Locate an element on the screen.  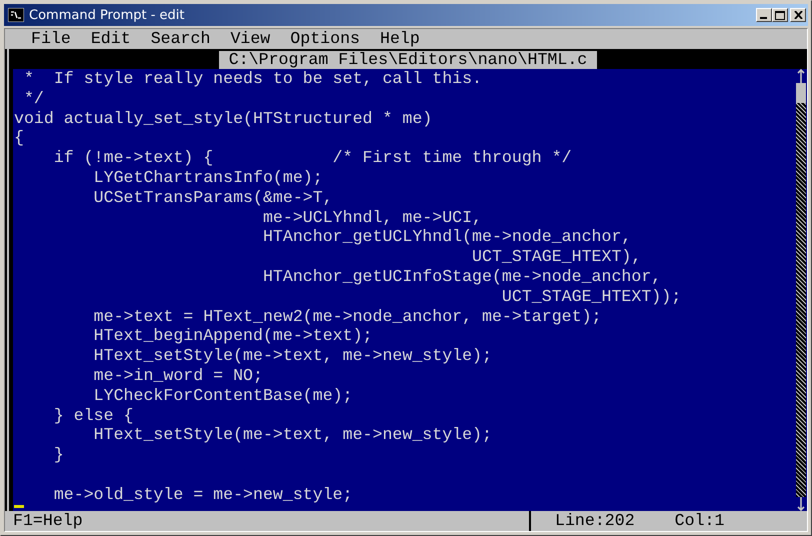
window-title: Command Prompt - edit is located at coordinates (107, 15).